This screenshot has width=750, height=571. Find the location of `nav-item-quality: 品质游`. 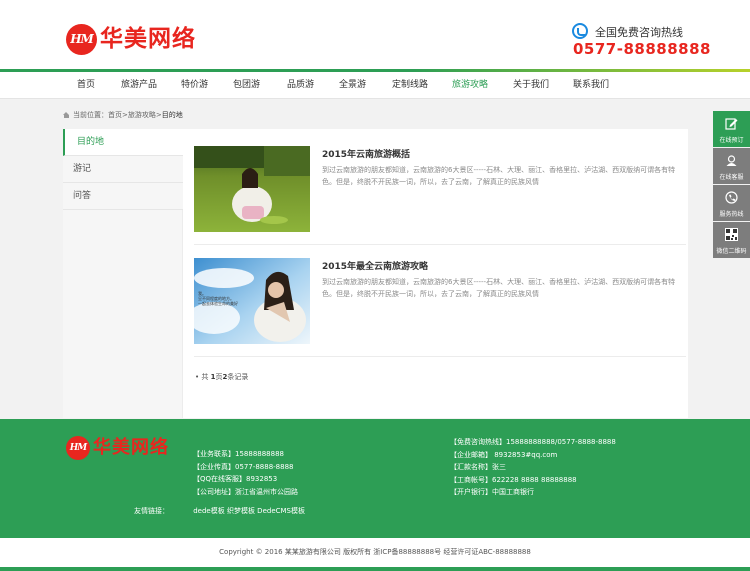

nav-item-quality: 品质游 is located at coordinates (300, 85).